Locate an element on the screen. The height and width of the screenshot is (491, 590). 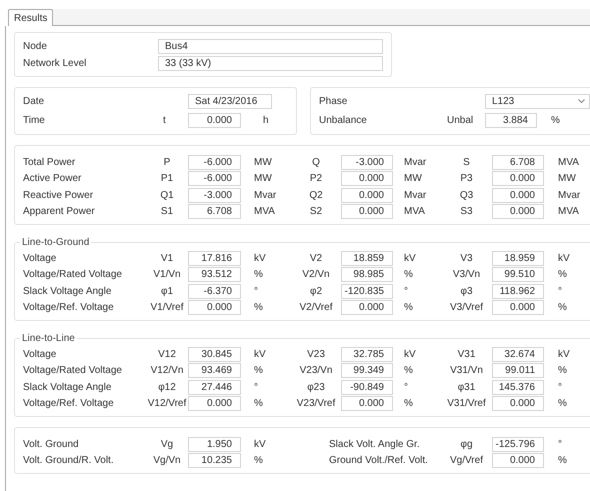
symbol-label: φ31 is located at coordinates (466, 387).